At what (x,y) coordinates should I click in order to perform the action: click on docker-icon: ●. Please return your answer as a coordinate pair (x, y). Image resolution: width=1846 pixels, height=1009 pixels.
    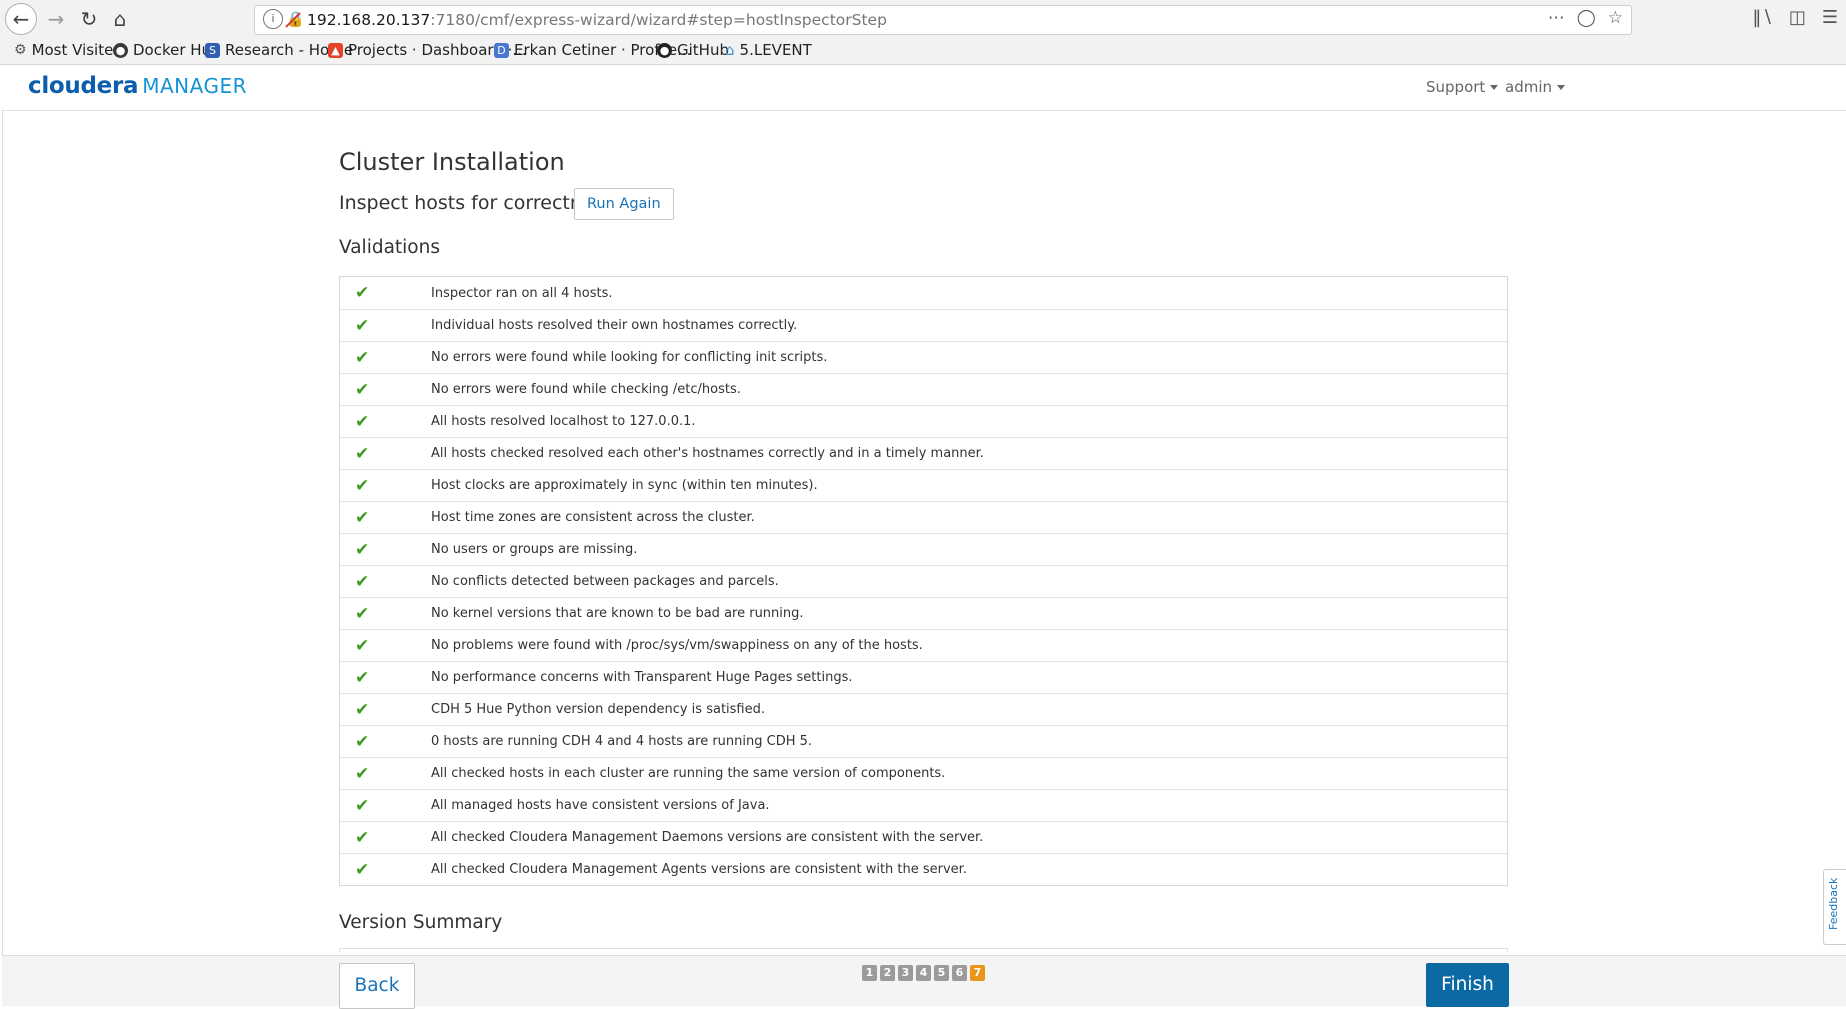
    Looking at the image, I should click on (120, 50).